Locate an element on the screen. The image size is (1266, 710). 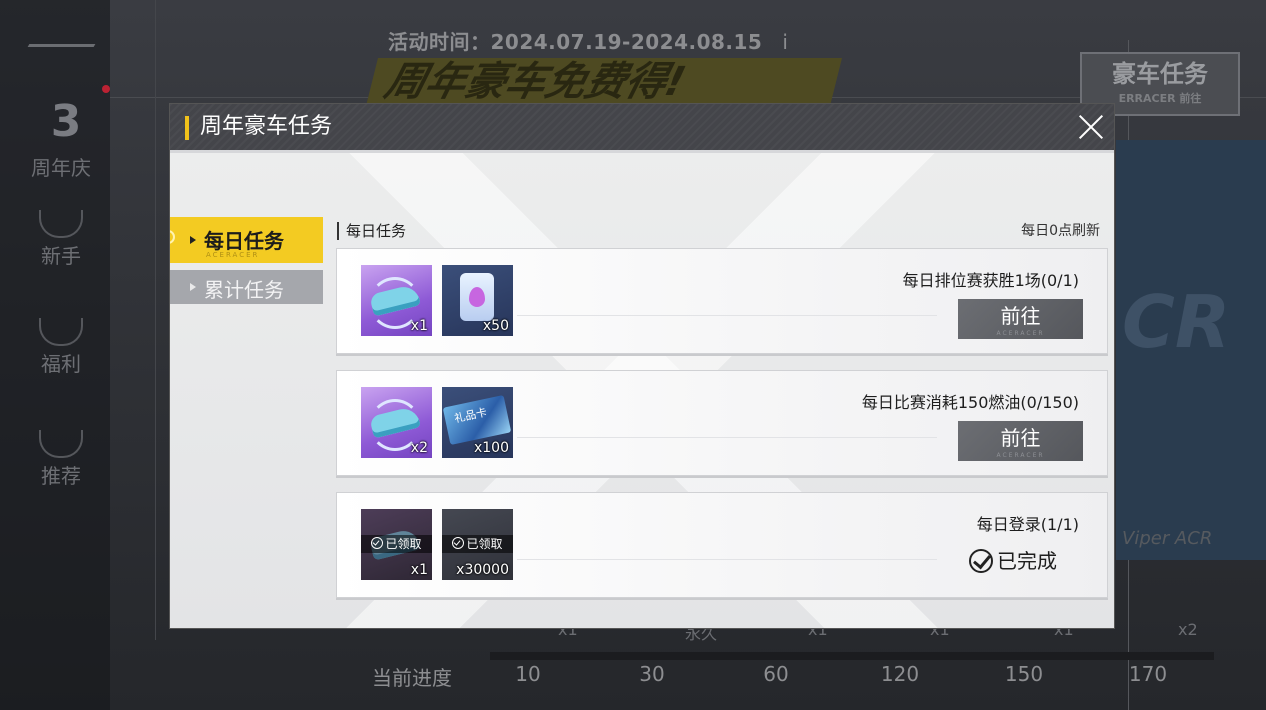
milestone-qty: x2 is located at coordinates (1188, 629).